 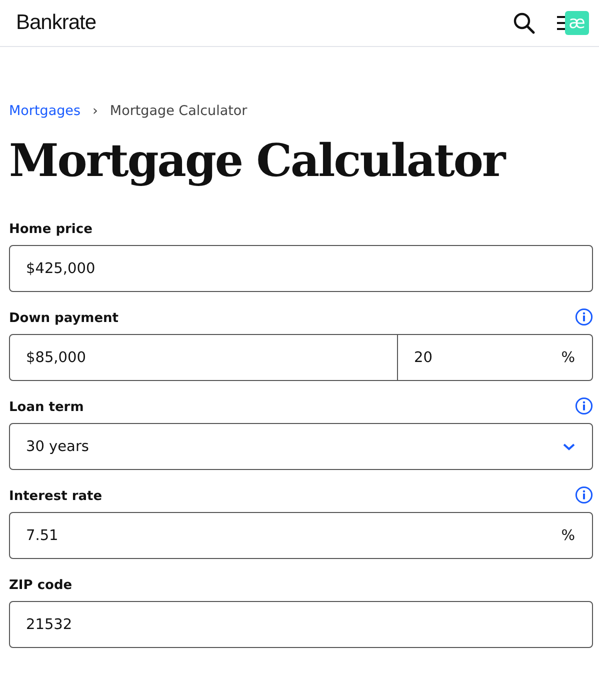 I want to click on search-icon, so click(x=524, y=23).